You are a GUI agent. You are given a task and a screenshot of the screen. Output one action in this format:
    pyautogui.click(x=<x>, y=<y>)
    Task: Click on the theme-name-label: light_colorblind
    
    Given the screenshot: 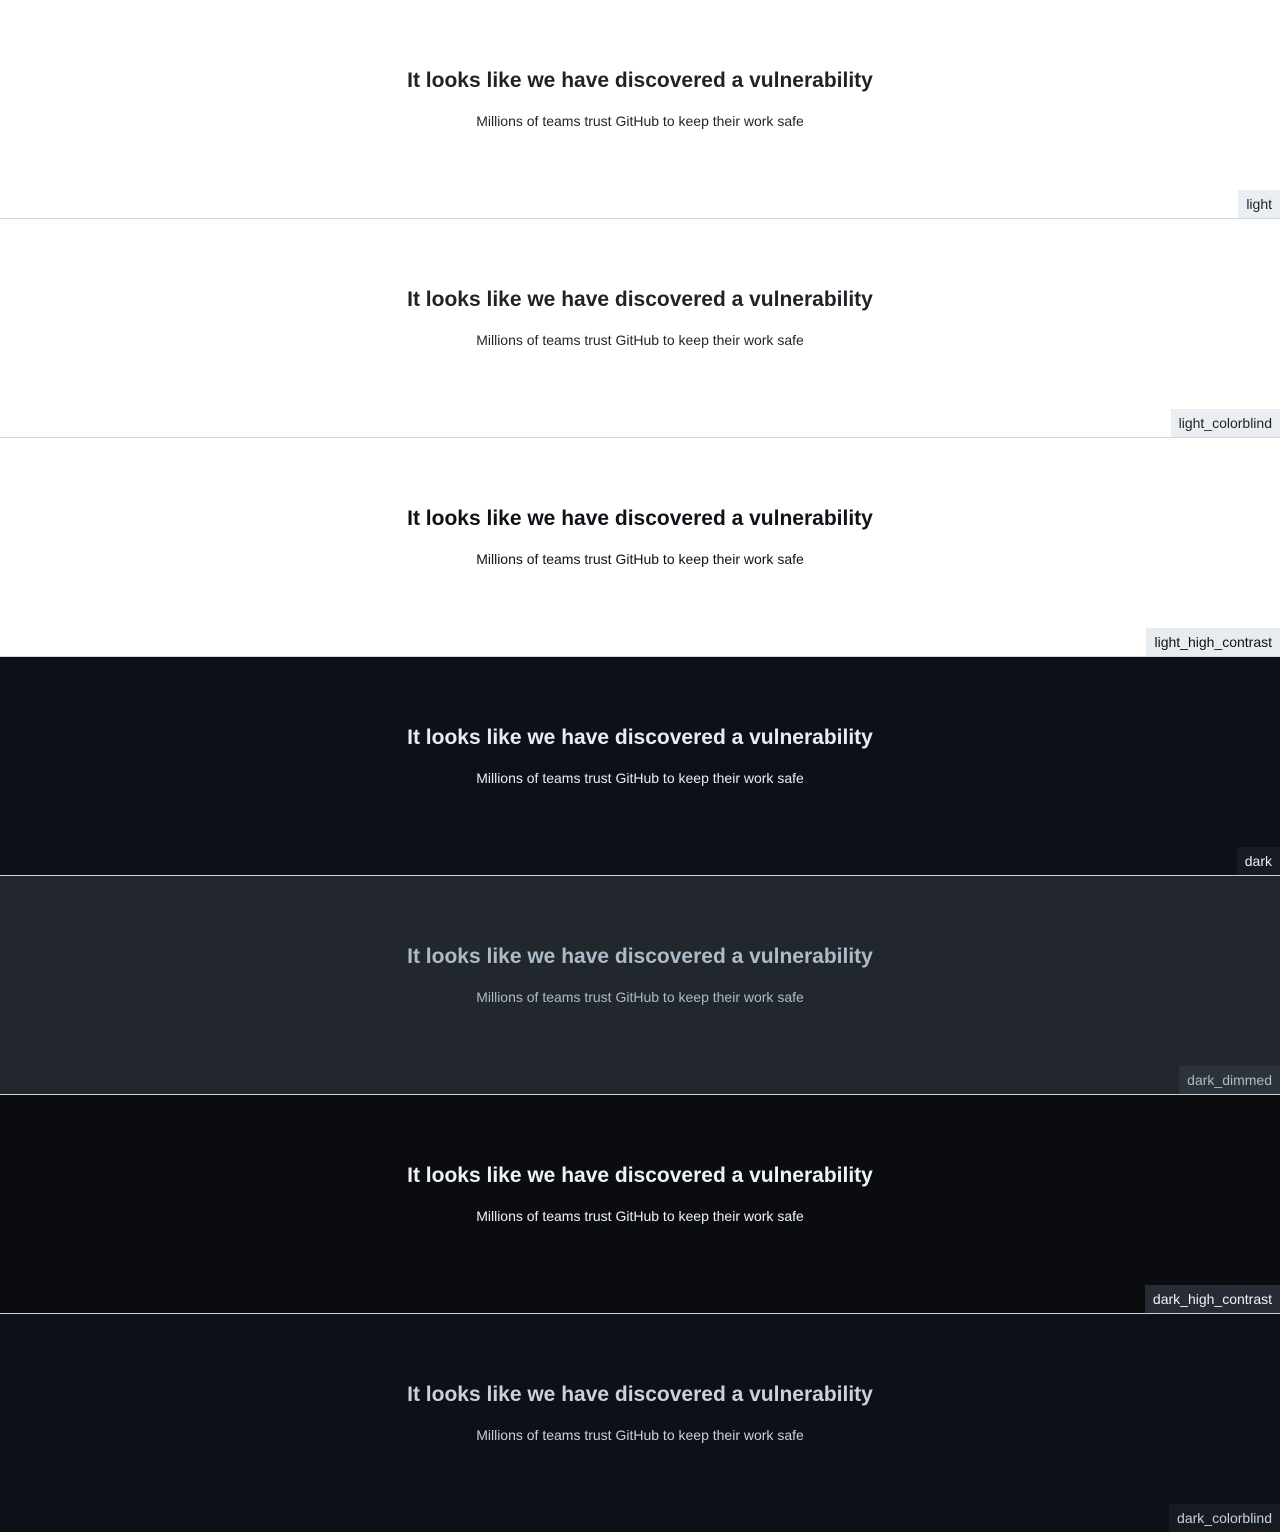 What is the action you would take?
    pyautogui.click(x=1225, y=423)
    